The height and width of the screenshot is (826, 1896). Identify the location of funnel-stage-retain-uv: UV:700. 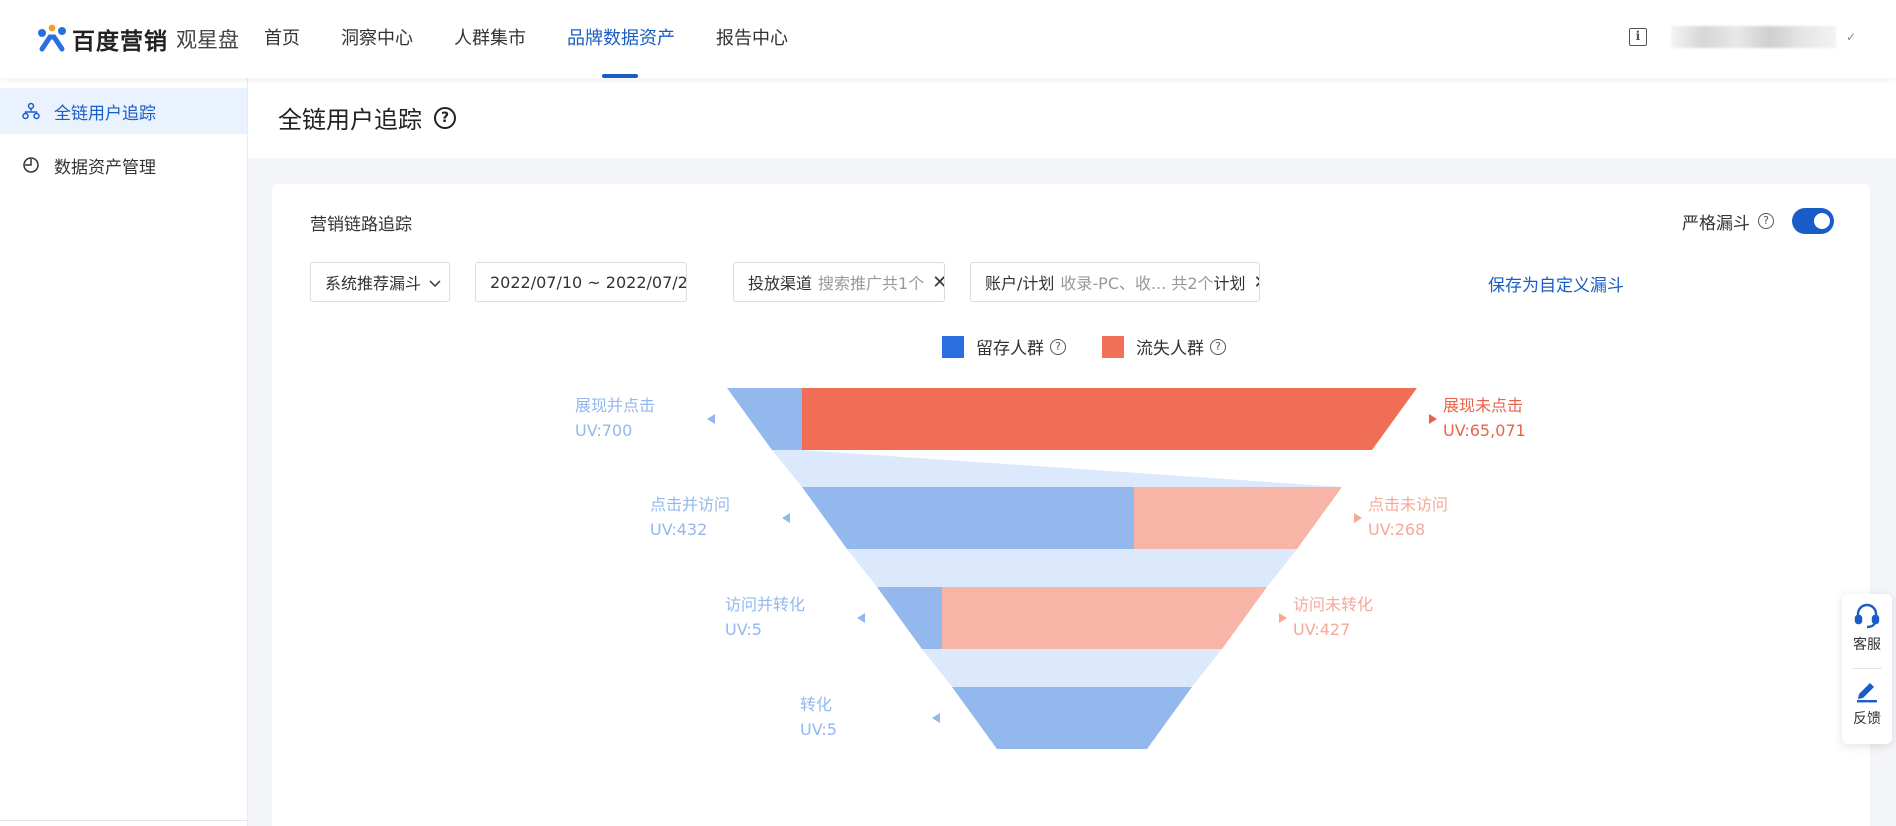
(603, 430).